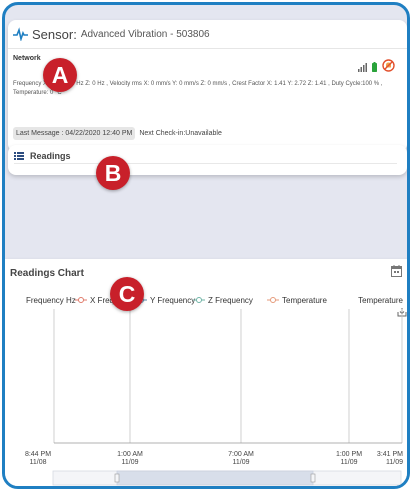  What do you see at coordinates (207, 160) in the screenshot?
I see `readings-card: Readings` at bounding box center [207, 160].